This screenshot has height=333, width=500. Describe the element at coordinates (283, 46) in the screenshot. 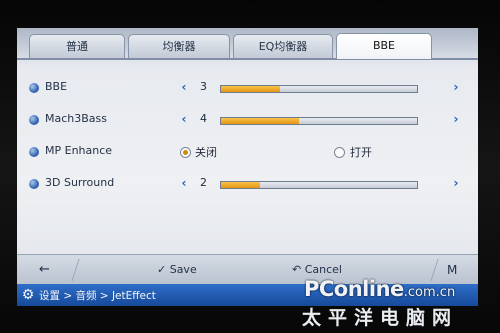

I see `tab-eq-equalizer: EQ均衡器` at that location.